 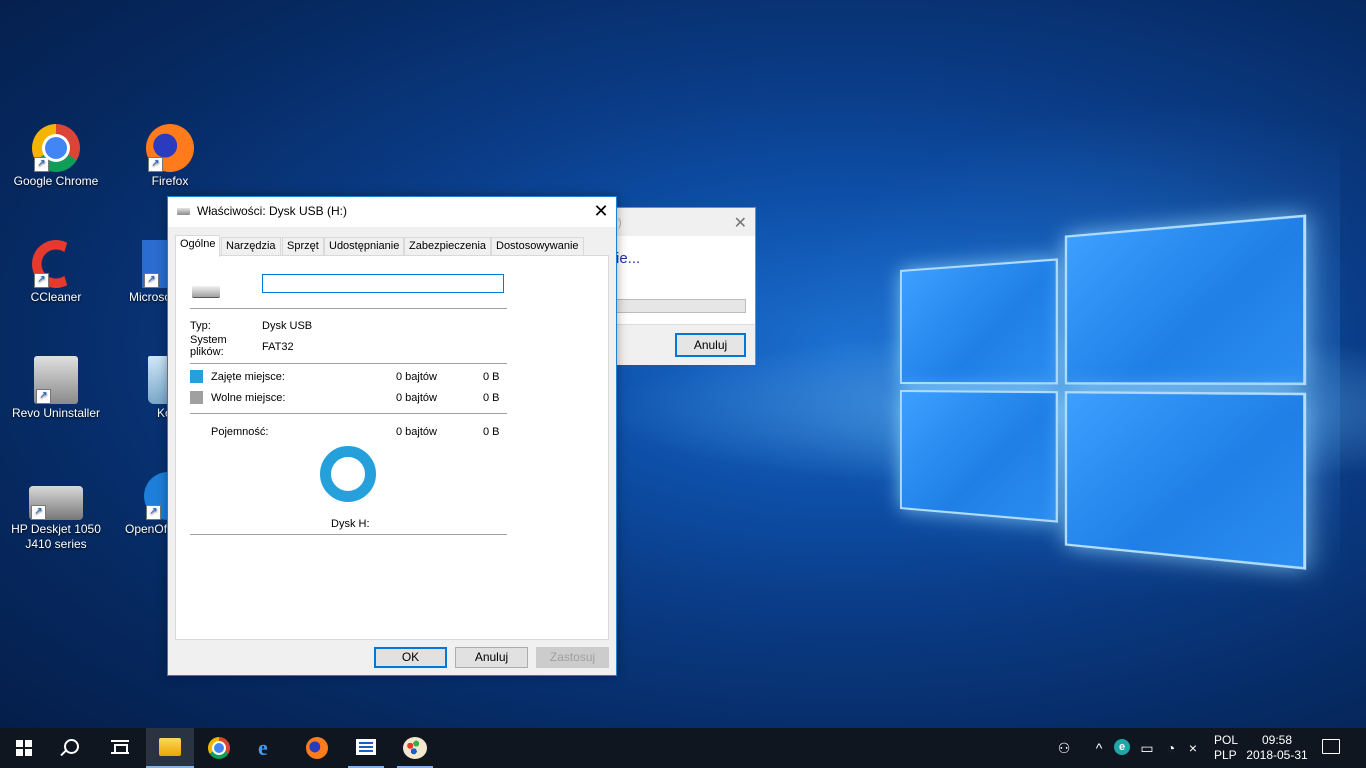 I want to click on search-button, so click(x=72, y=748).